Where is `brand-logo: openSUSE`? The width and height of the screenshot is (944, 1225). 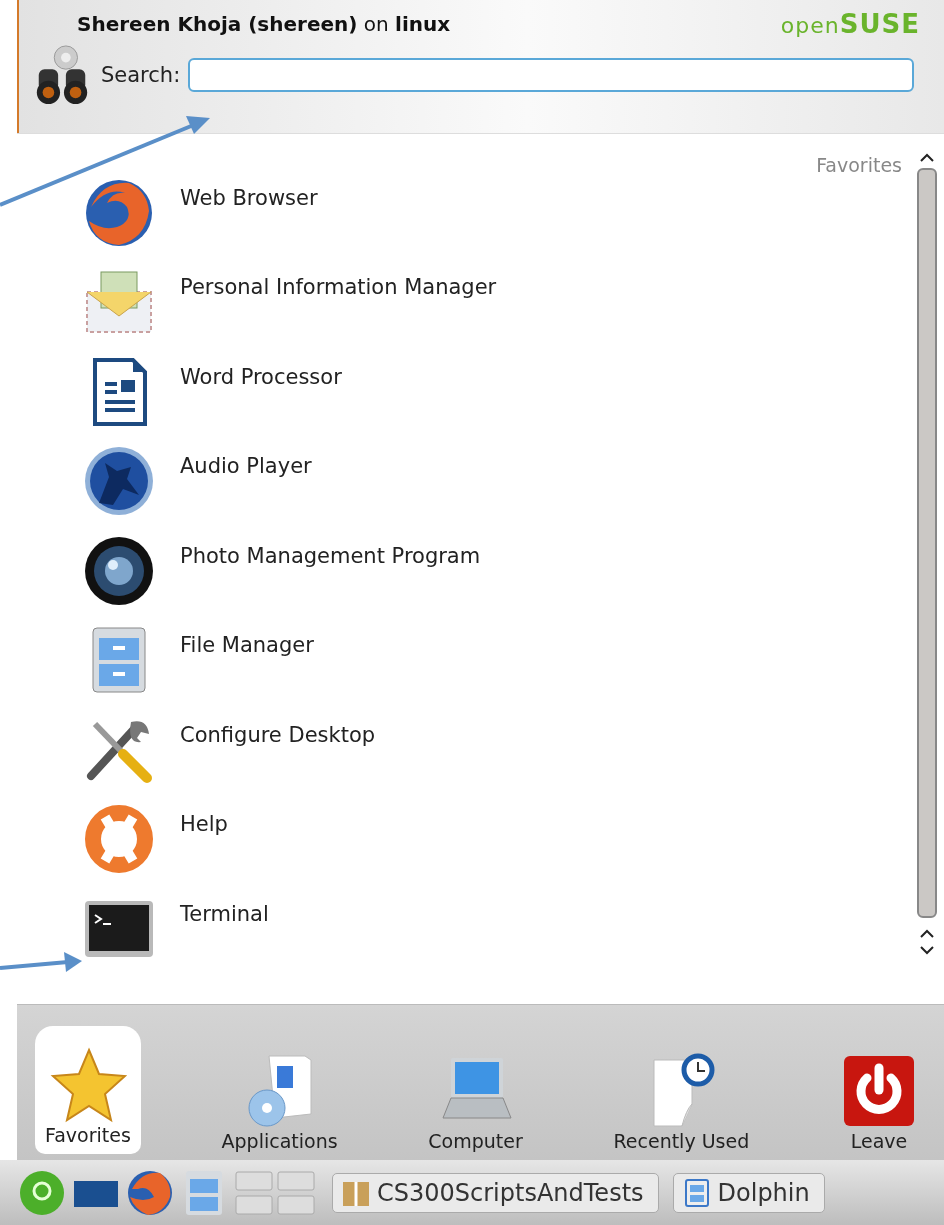
brand-logo: openSUSE is located at coordinates (850, 24).